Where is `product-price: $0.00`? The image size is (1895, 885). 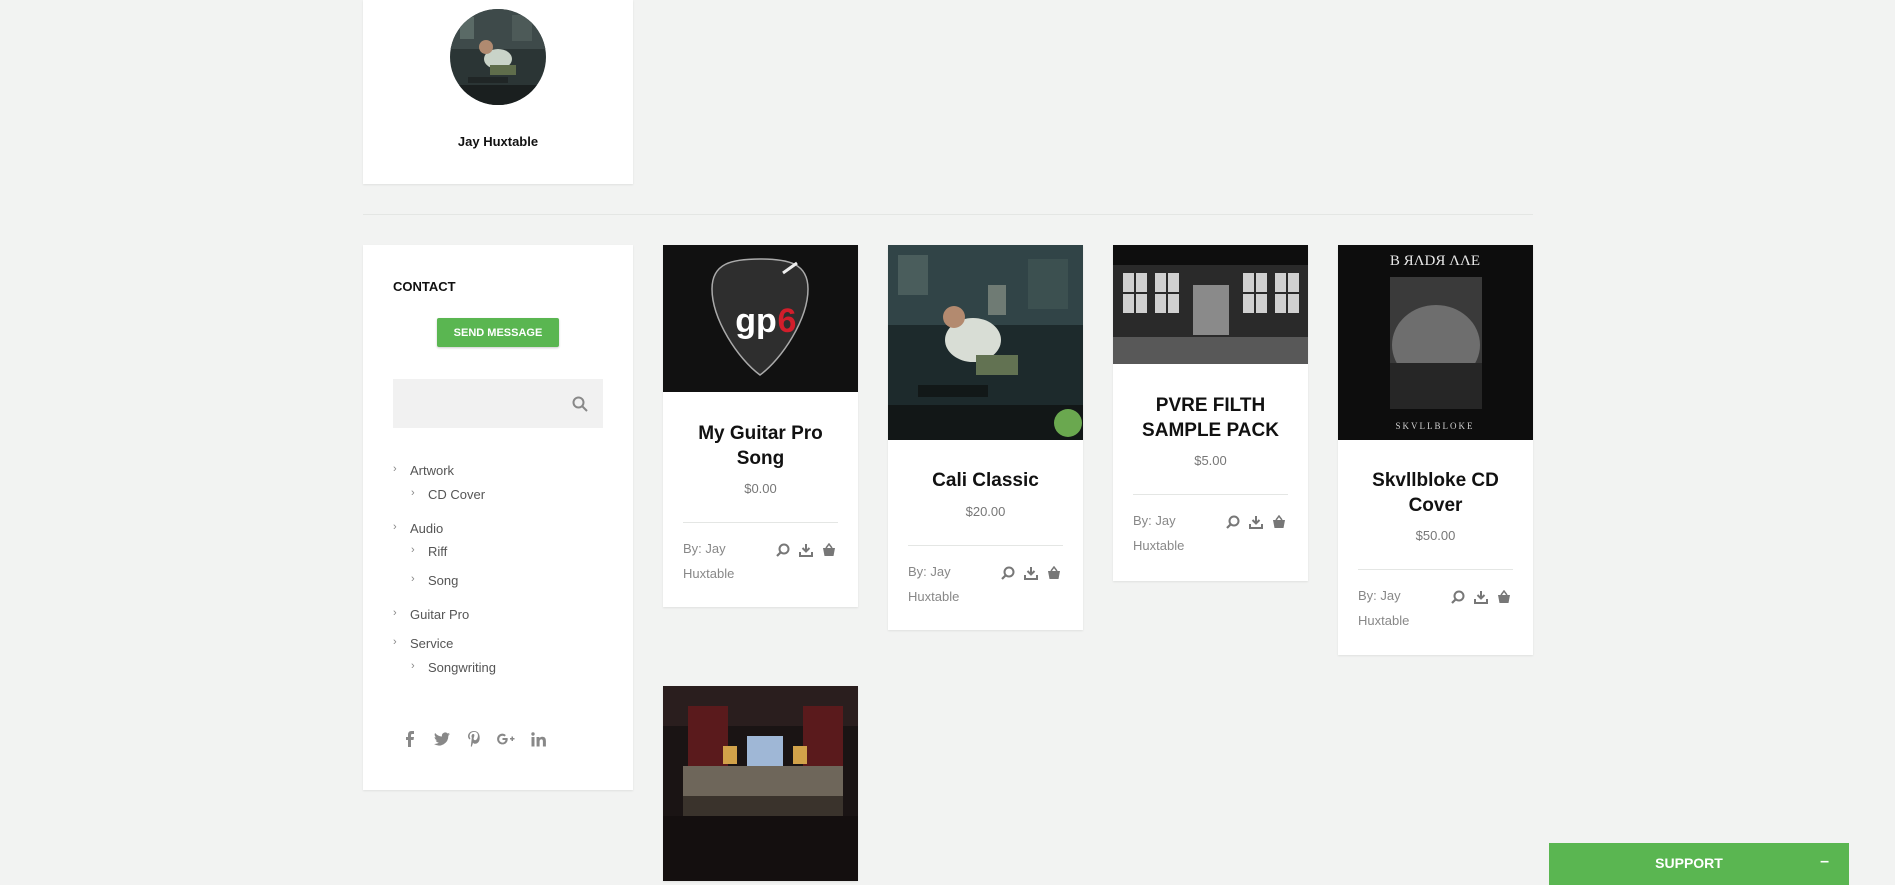 product-price: $0.00 is located at coordinates (760, 488).